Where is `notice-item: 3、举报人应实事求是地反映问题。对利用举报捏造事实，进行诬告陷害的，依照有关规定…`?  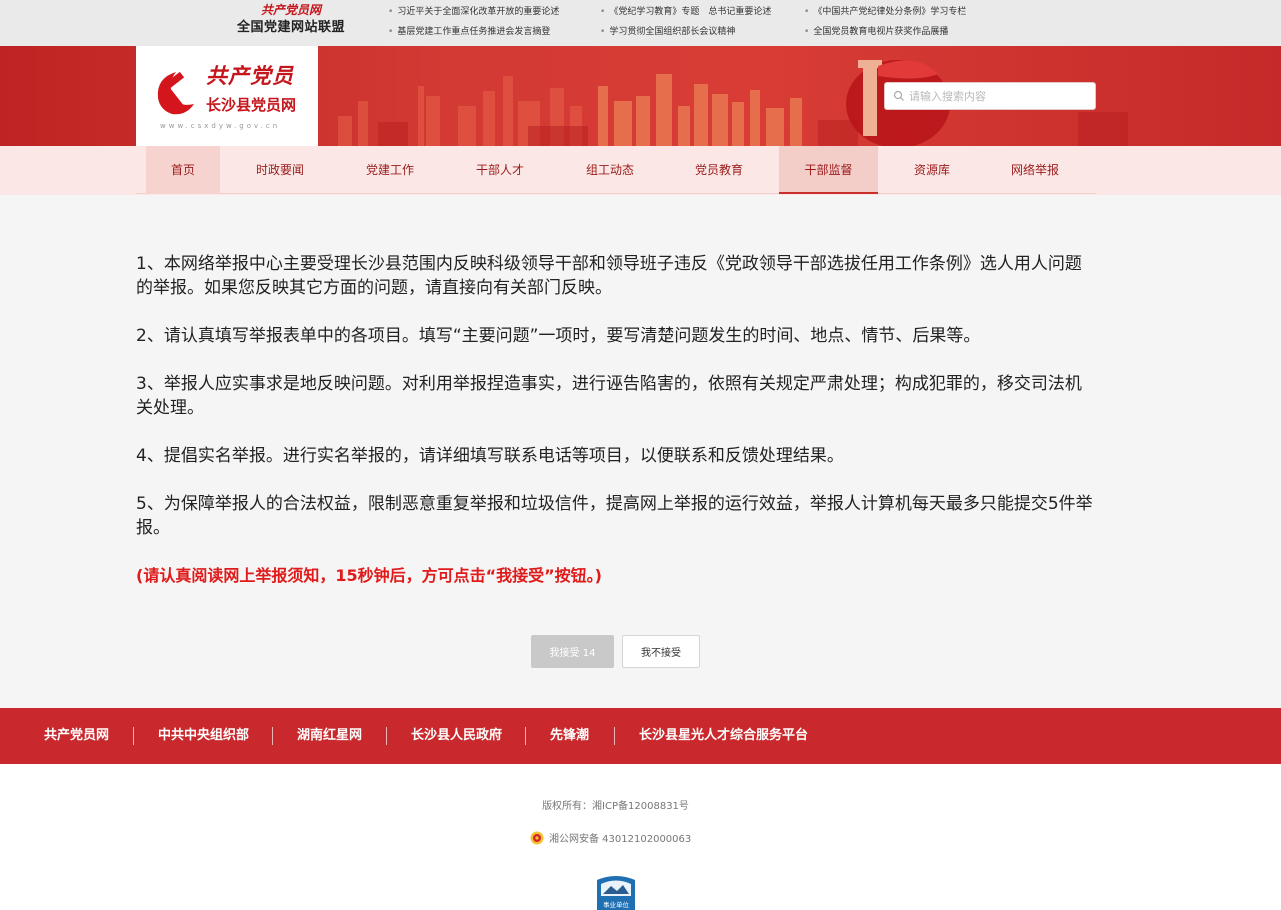 notice-item: 3、举报人应实事求是地反映问题。对利用举报捏造事实，进行诬告陷害的，依照有关规定… is located at coordinates (609, 396).